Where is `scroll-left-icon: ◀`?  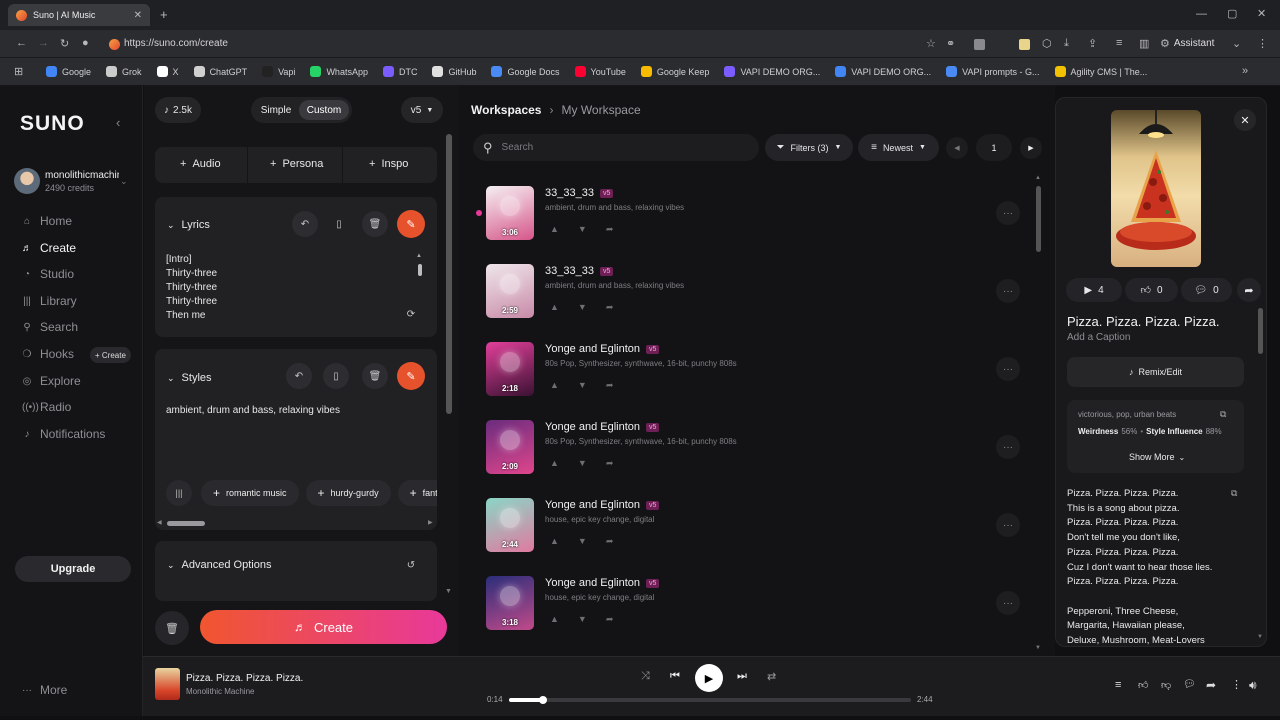 scroll-left-icon: ◀ is located at coordinates (159, 522).